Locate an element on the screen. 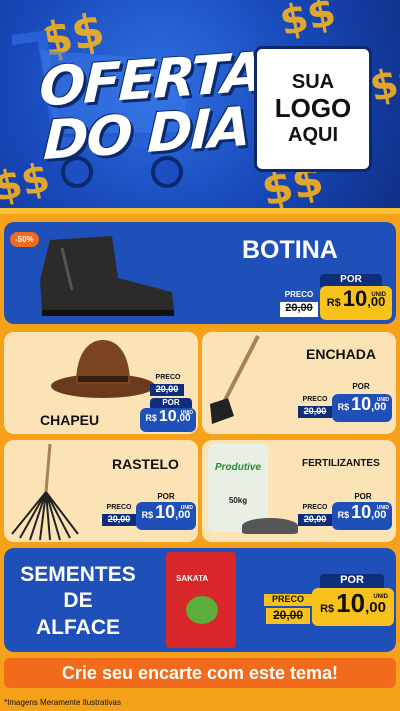  product-name-line2: DE is located at coordinates (78, 601).